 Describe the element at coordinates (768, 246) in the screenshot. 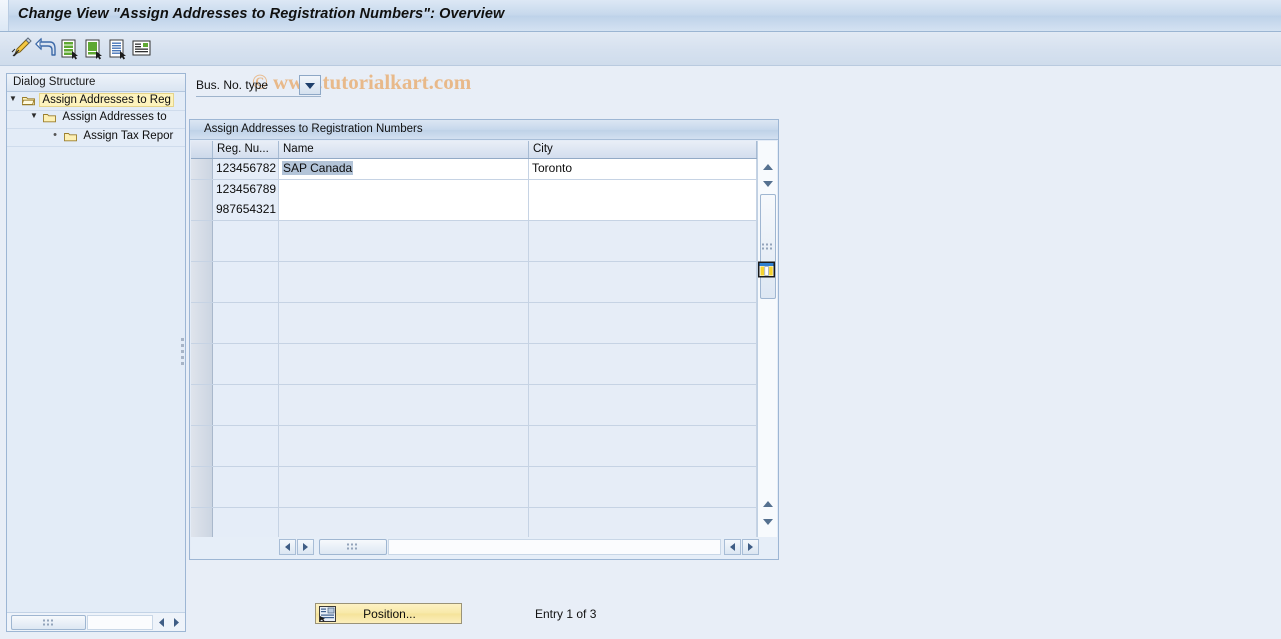

I see `vertical-scroll-thumb` at that location.